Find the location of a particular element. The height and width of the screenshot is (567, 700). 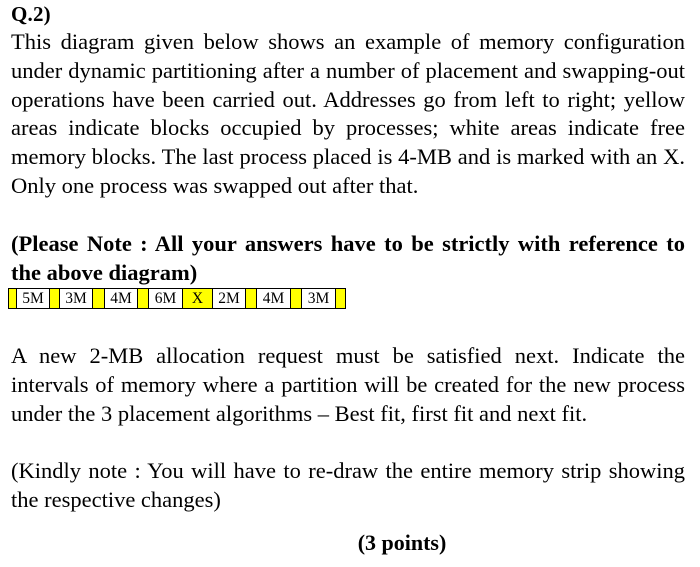

memory-block-5m: 5M is located at coordinates (33, 298).